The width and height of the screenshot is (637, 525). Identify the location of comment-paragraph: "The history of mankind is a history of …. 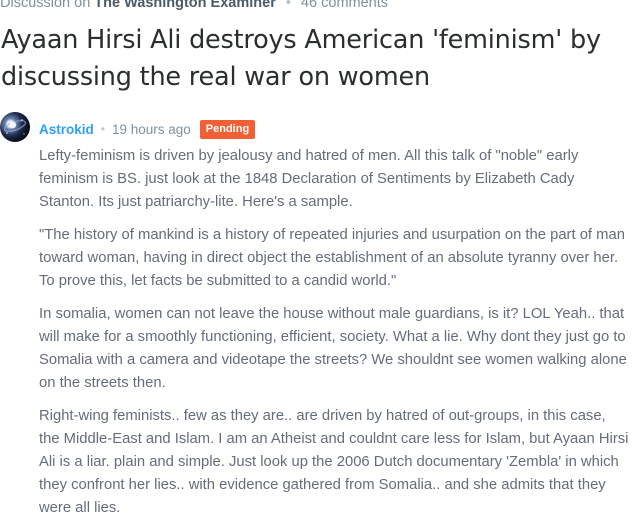
(332, 258).